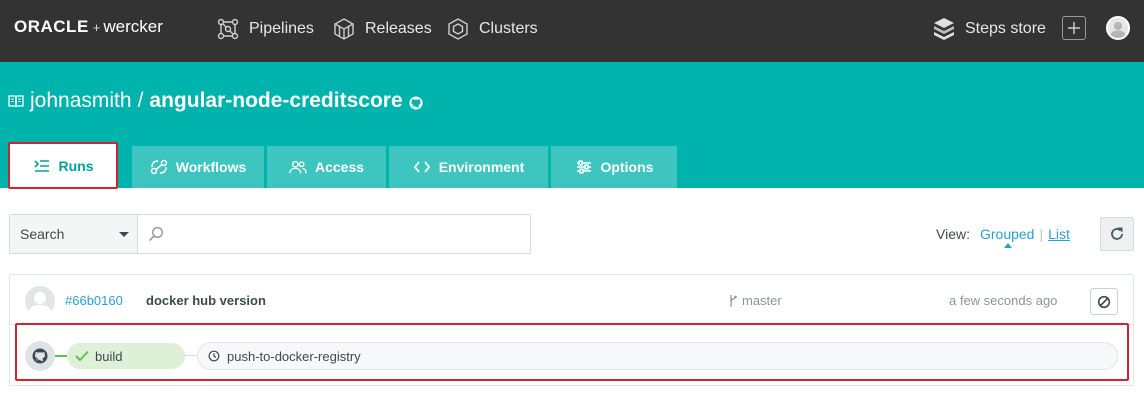 This screenshot has width=1144, height=394. I want to click on pipeline-step-build: build, so click(126, 356).